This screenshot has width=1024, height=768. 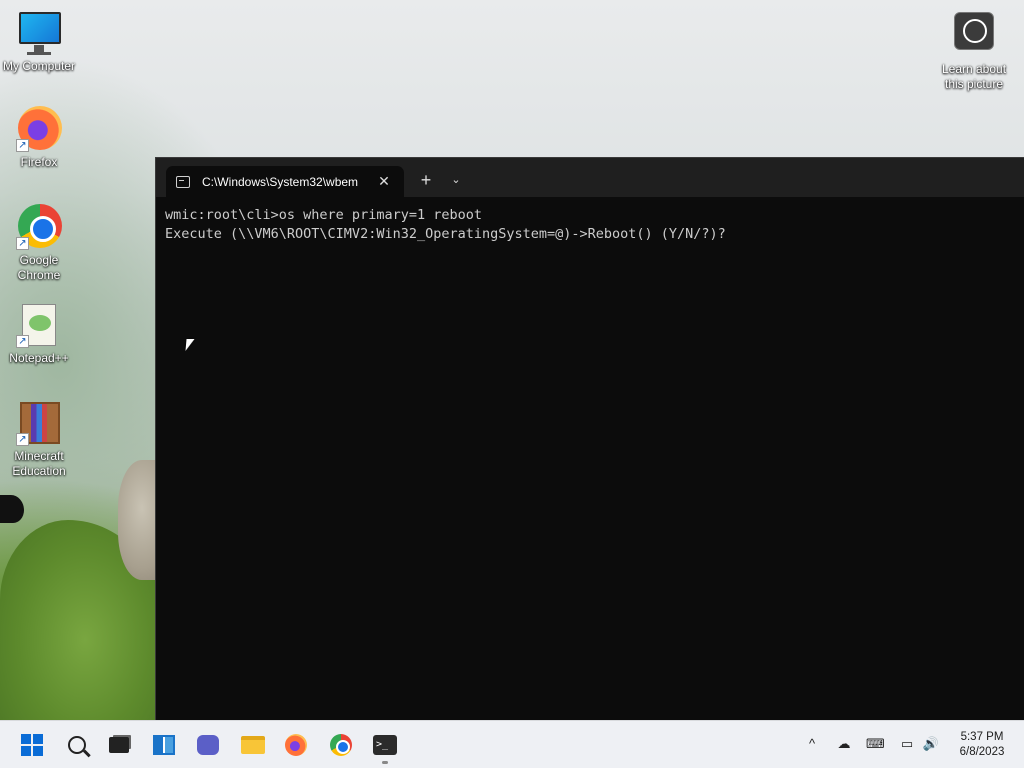 What do you see at coordinates (982, 737) in the screenshot?
I see `clock-time: 5:37 PM` at bounding box center [982, 737].